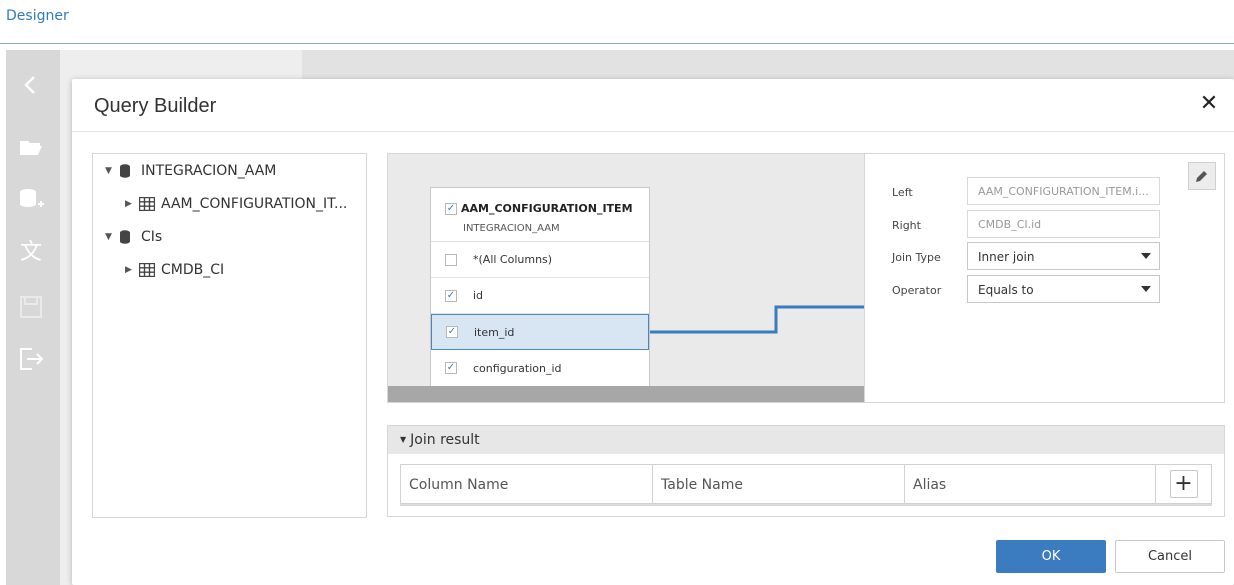  I want to click on collapse-caret-icon: ▼, so click(403, 439).